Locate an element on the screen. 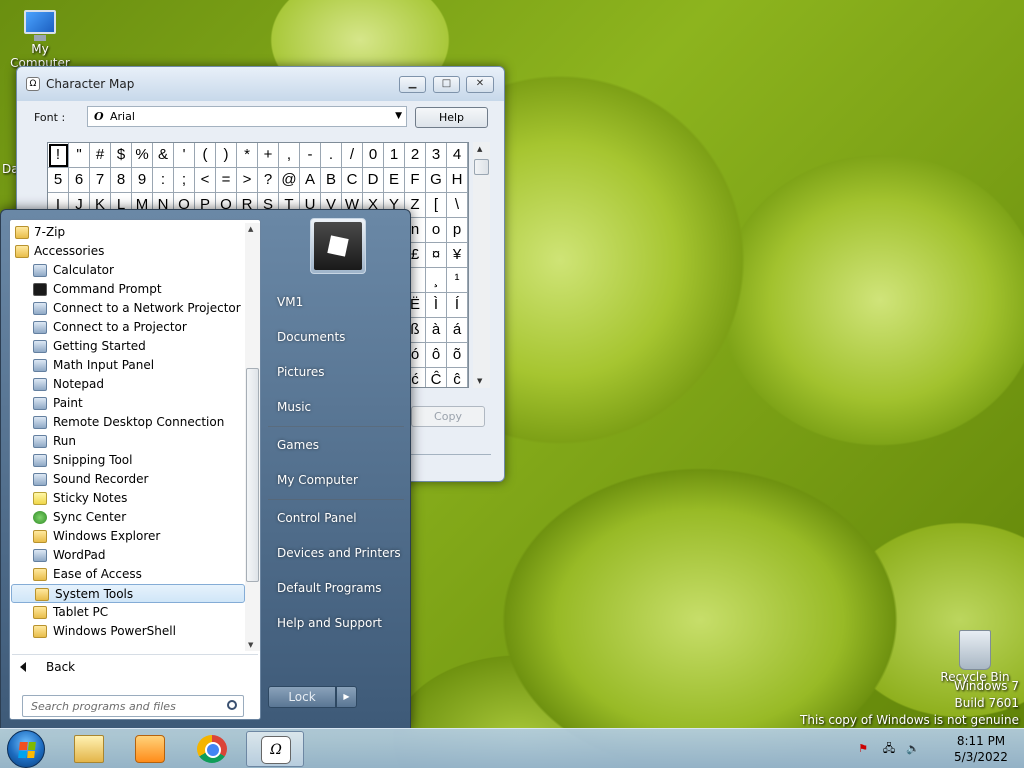 The height and width of the screenshot is (768, 1024). character-cell: " is located at coordinates (79, 155).